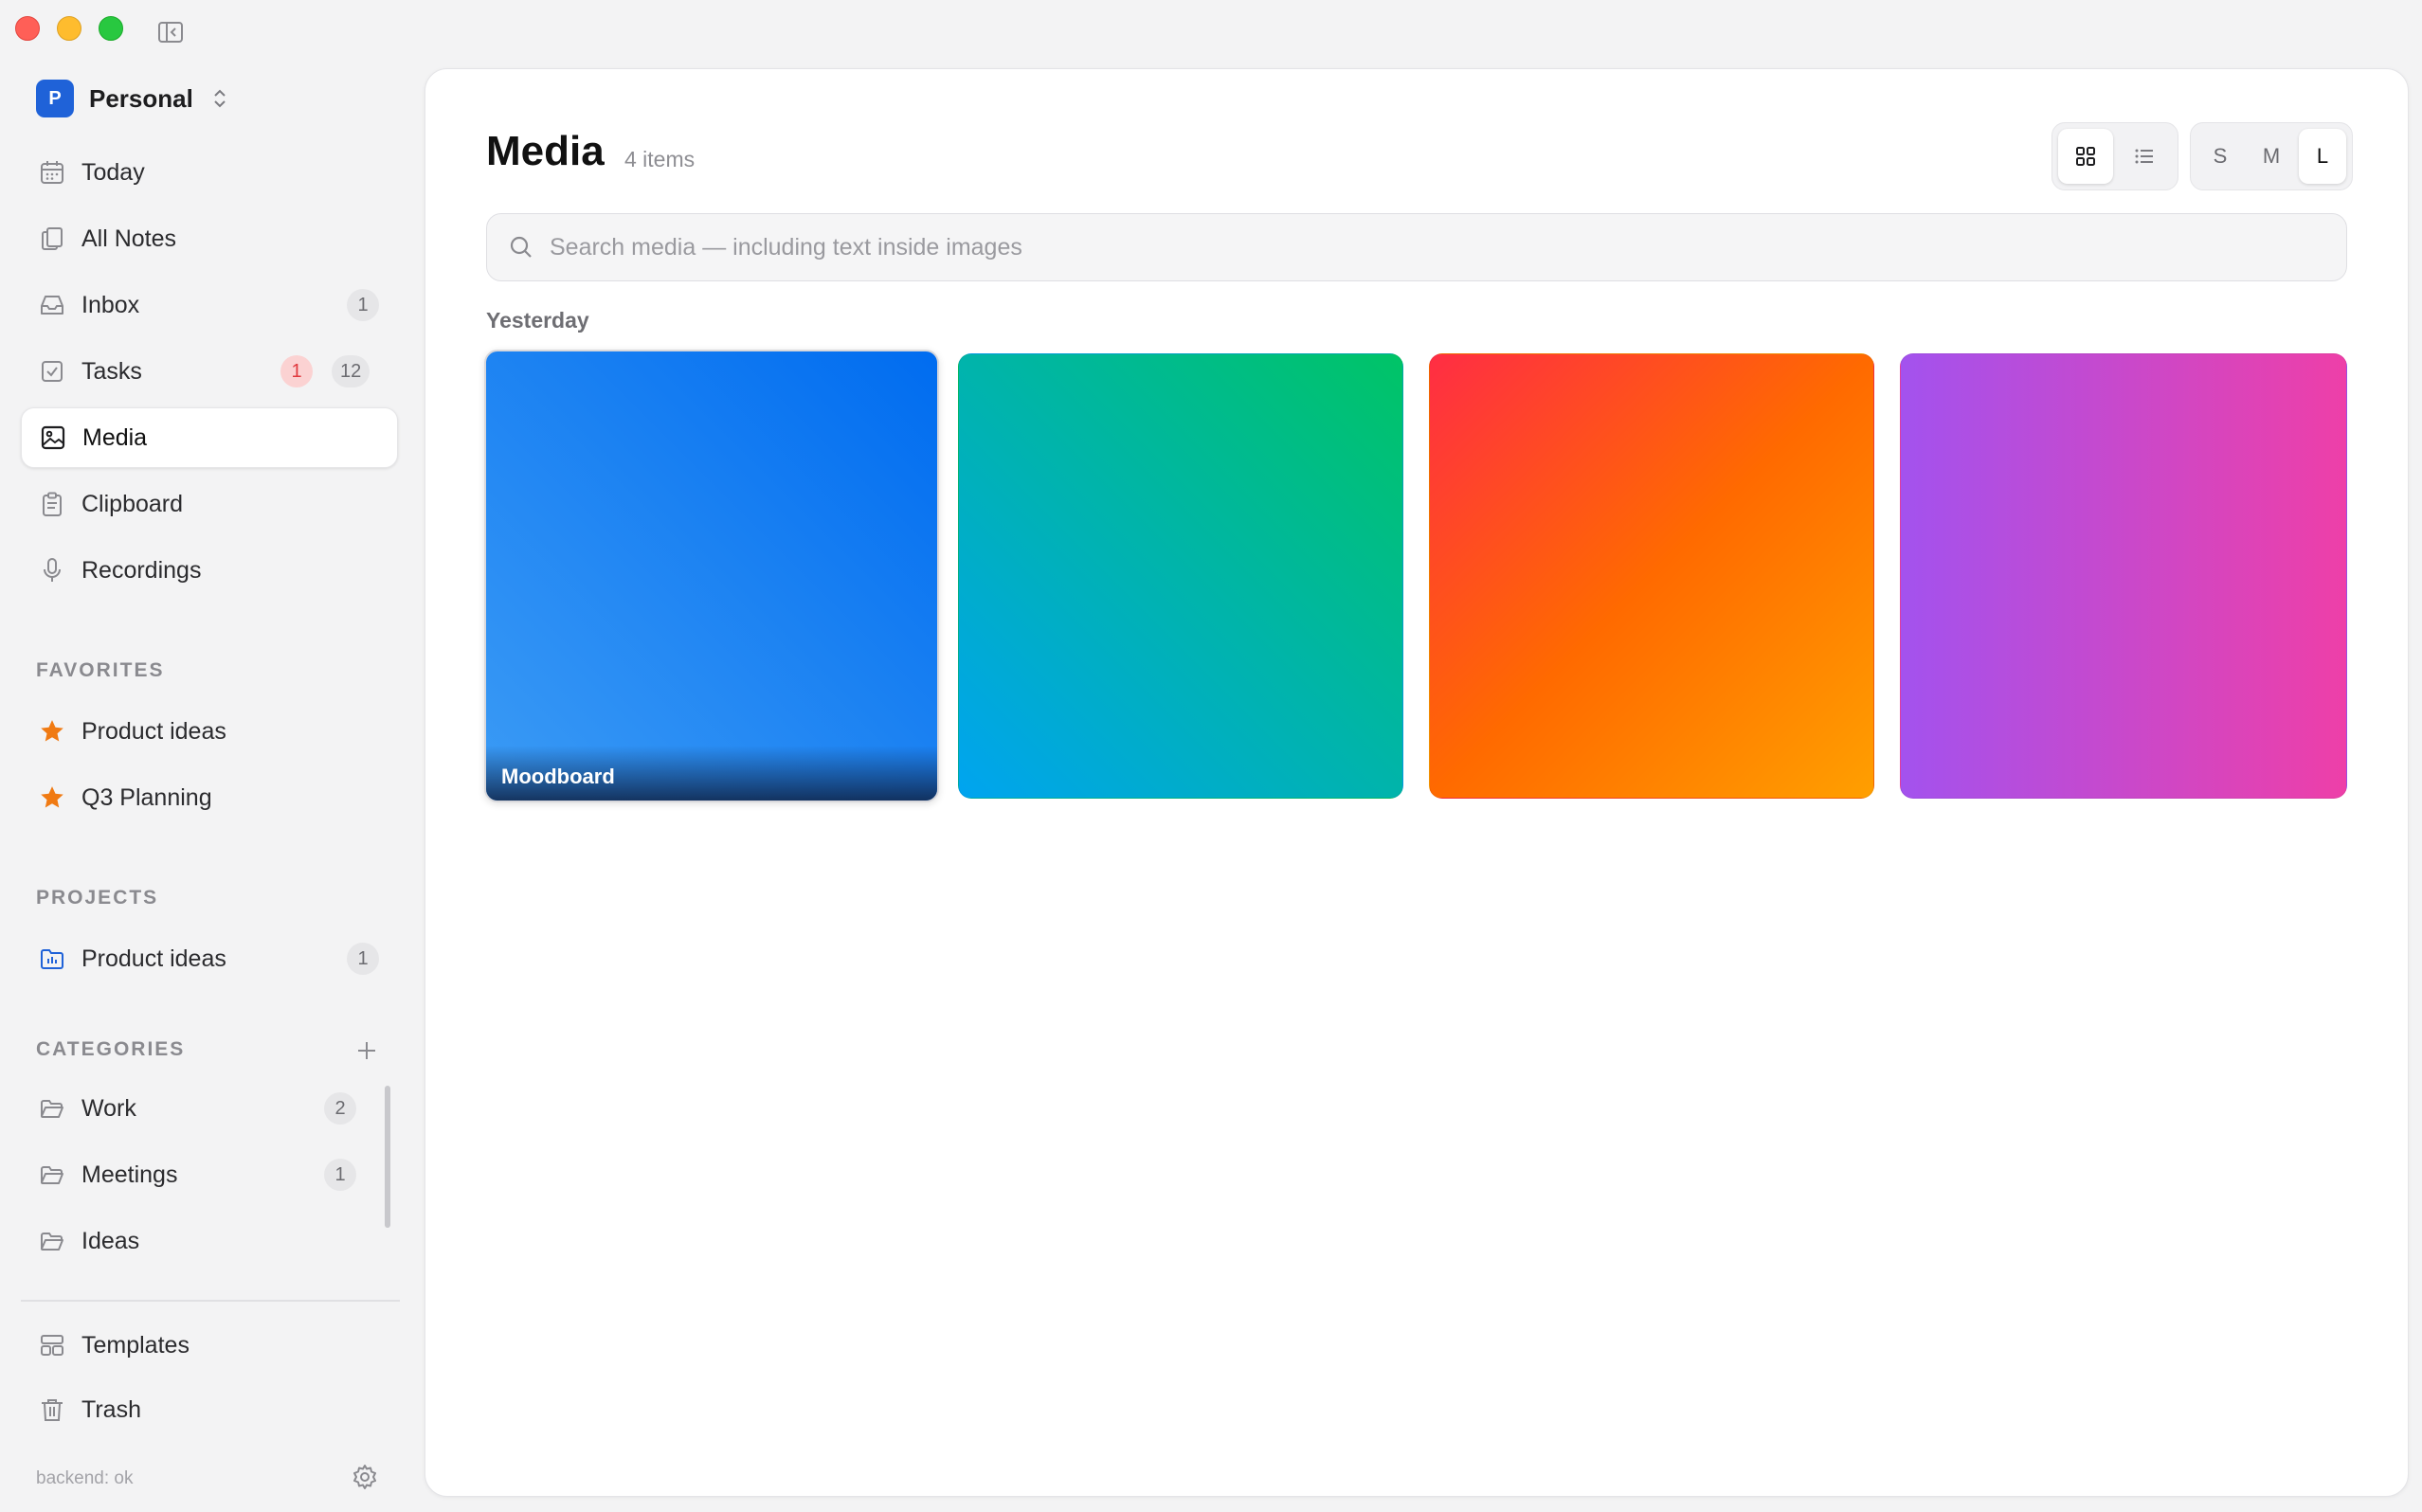 The image size is (2422, 1512). Describe the element at coordinates (387, 1157) in the screenshot. I see `sidebar-scrollbar` at that location.